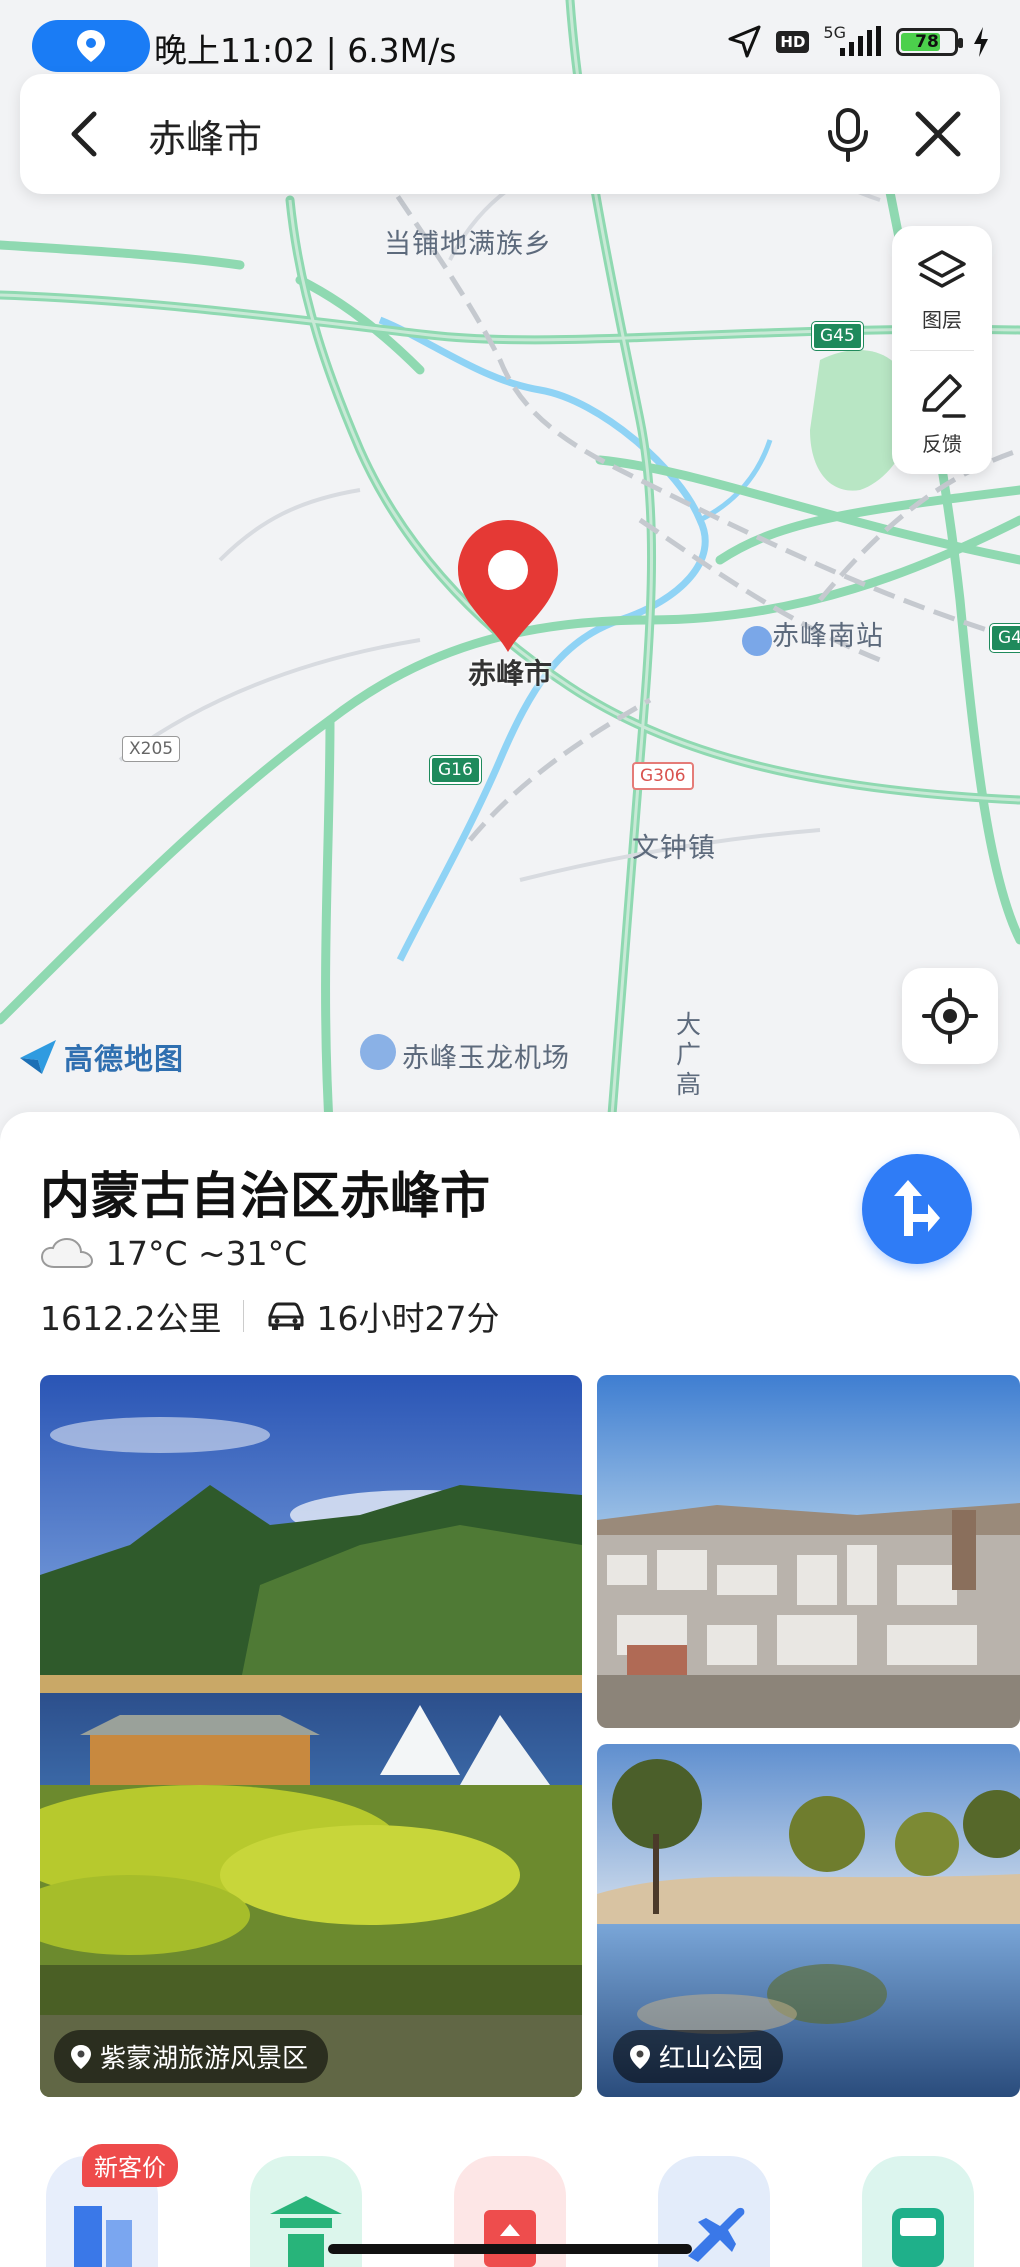 The height and width of the screenshot is (2267, 1020). I want to click on airport-icon, so click(378, 1052).